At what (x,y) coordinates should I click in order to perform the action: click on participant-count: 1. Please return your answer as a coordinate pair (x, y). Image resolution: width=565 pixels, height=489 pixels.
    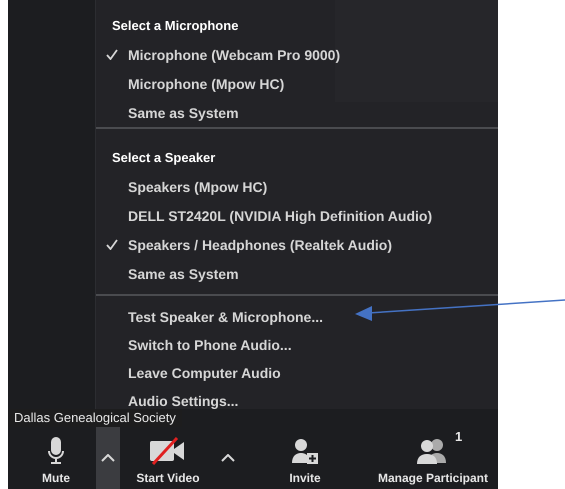
    Looking at the image, I should click on (458, 436).